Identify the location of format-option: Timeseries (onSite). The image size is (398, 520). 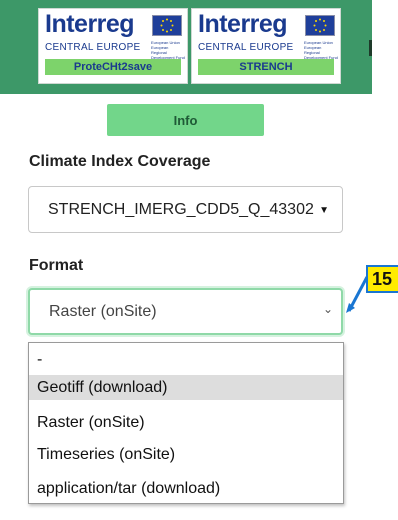
(186, 454).